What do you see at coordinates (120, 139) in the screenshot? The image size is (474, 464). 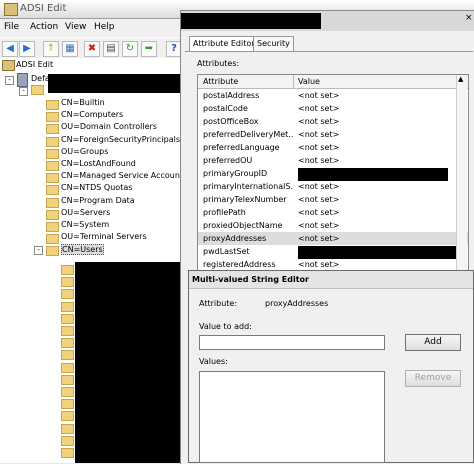 I see `tree-item: CN=ForeignSecurityPrincipals` at bounding box center [120, 139].